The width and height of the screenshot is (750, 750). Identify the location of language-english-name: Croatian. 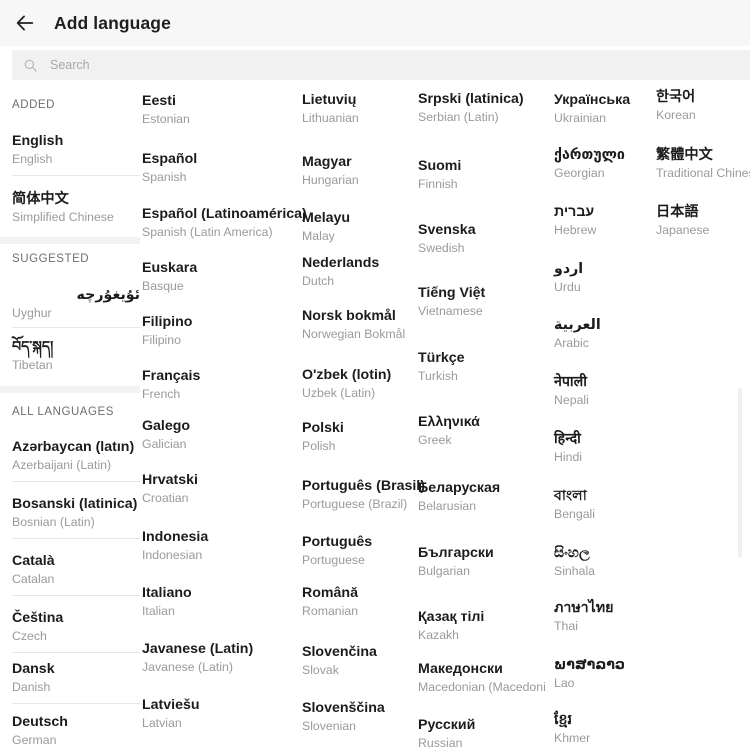
(165, 497).